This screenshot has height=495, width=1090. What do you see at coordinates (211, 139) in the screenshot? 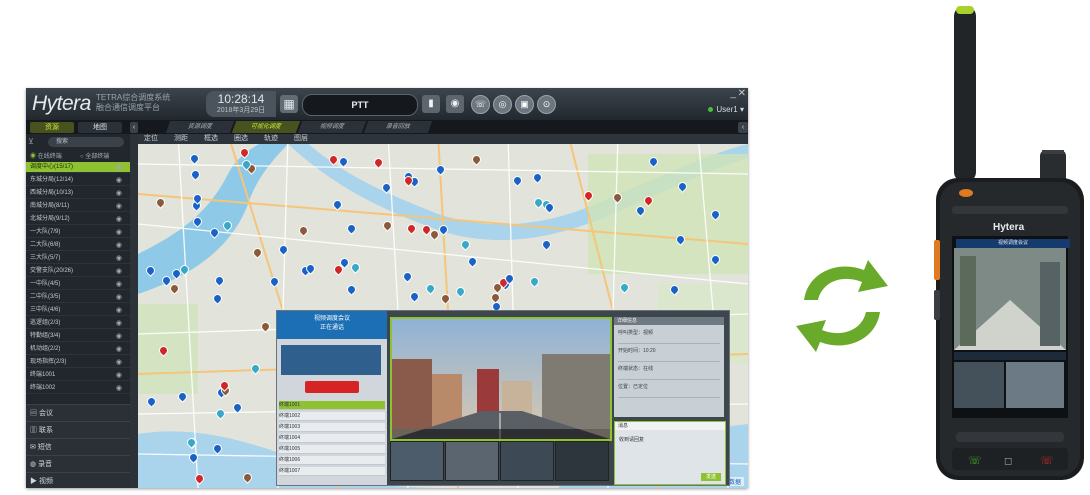
I see `map-tool-button: 框选` at bounding box center [211, 139].